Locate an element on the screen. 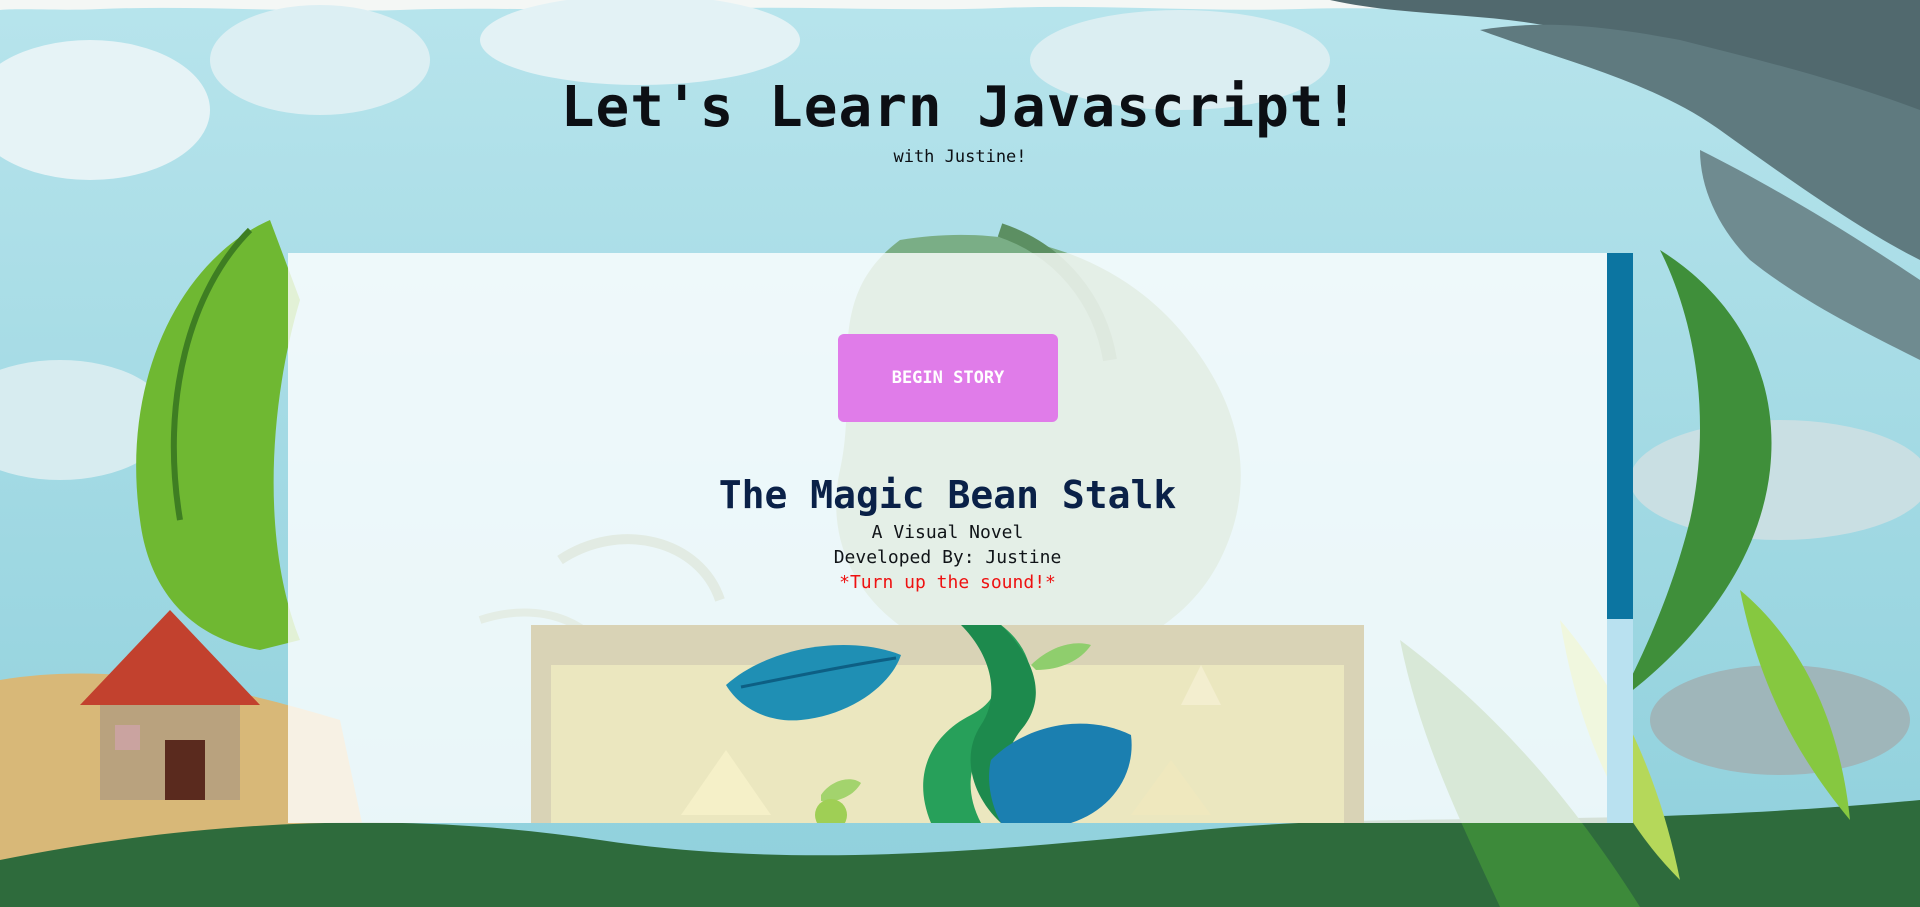 The width and height of the screenshot is (1920, 907). story-developer: Developed By: Justine is located at coordinates (947, 557).